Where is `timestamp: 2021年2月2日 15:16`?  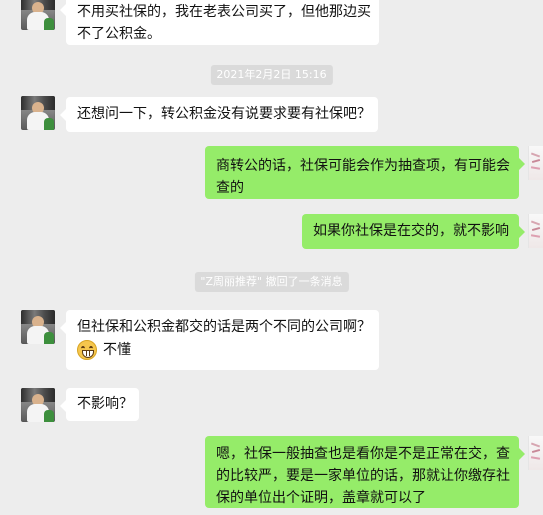
timestamp: 2021年2月2日 15:16 is located at coordinates (271, 75).